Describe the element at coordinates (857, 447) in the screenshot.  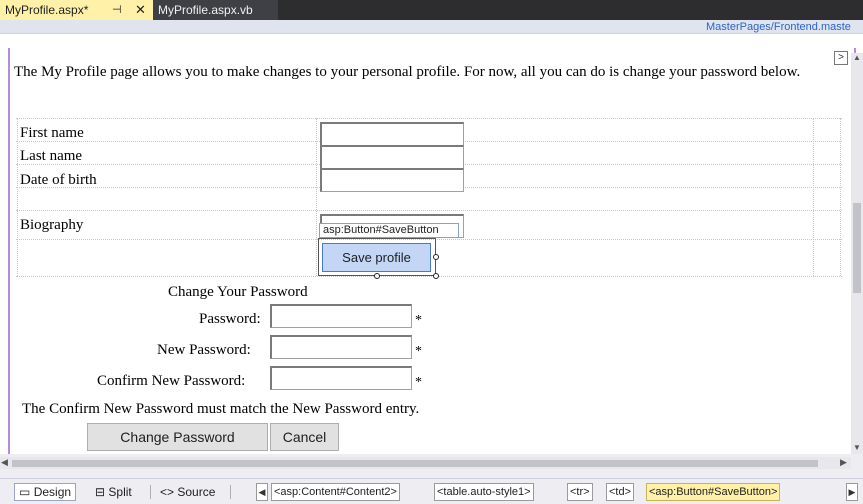
I see `scroll-down-icon: ▼` at that location.